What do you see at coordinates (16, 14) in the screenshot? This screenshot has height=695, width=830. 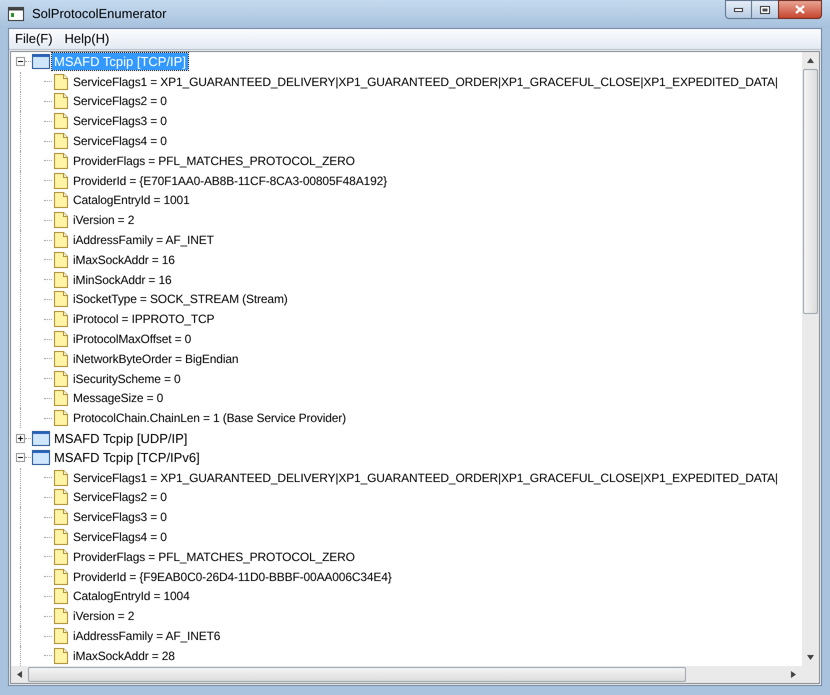 I see `app-icon` at bounding box center [16, 14].